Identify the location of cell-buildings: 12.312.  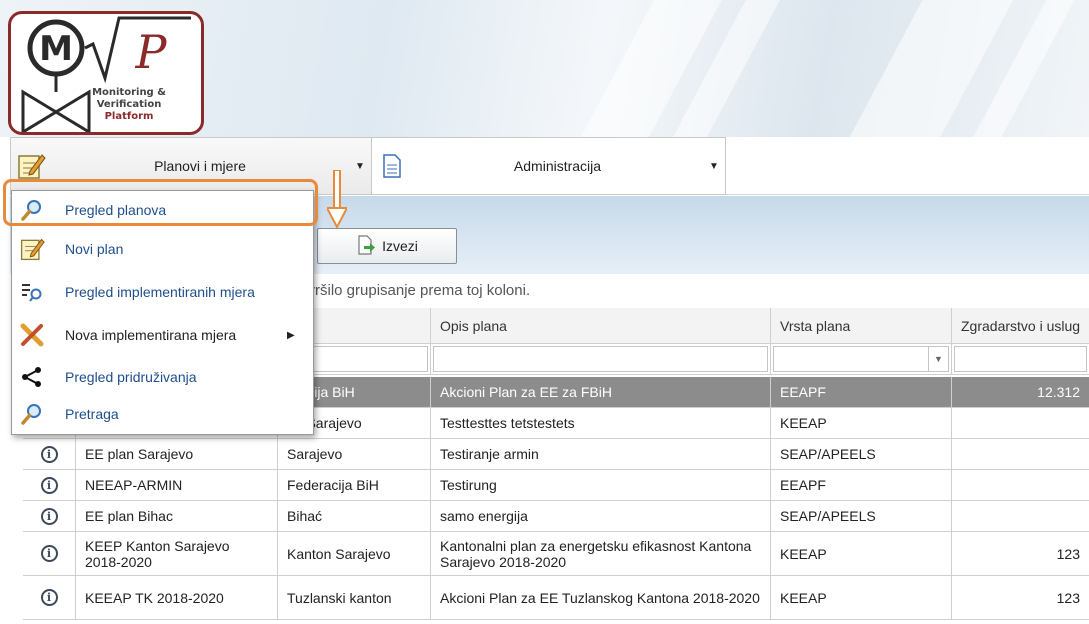
(1020, 392).